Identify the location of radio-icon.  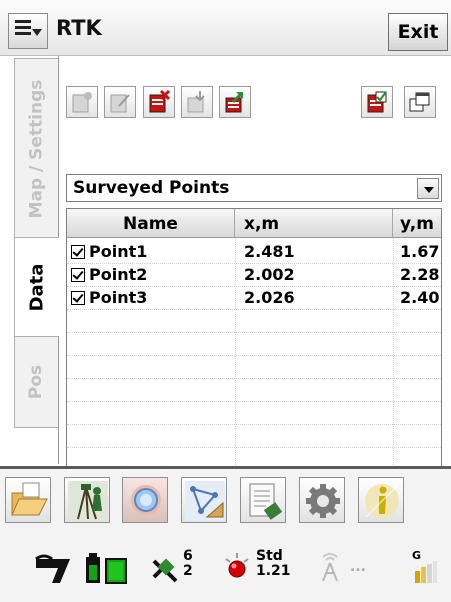
(330, 567).